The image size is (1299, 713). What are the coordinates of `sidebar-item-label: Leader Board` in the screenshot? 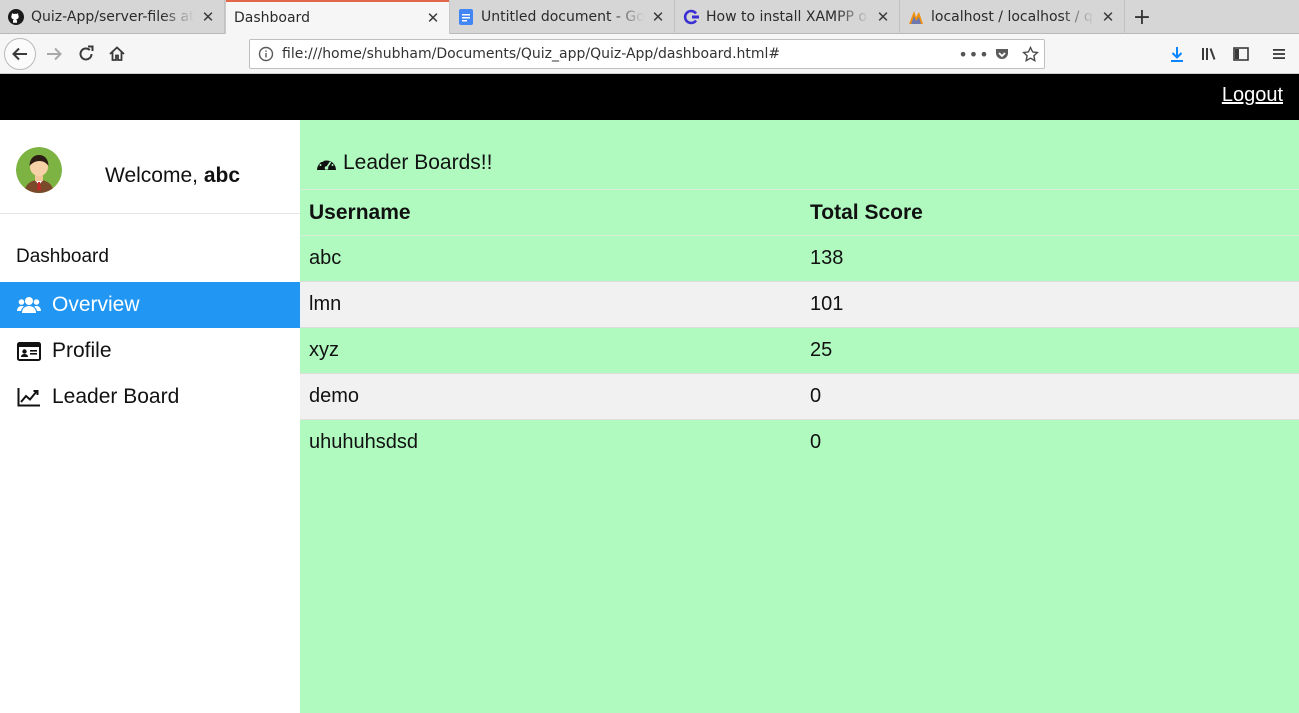 It's located at (116, 396).